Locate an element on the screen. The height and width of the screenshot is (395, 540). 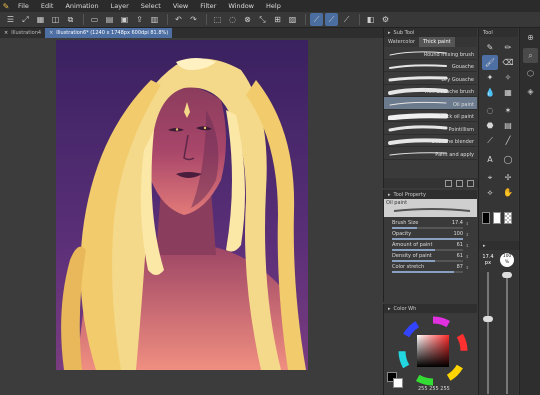
opacity-slider is located at coordinates (507, 333).